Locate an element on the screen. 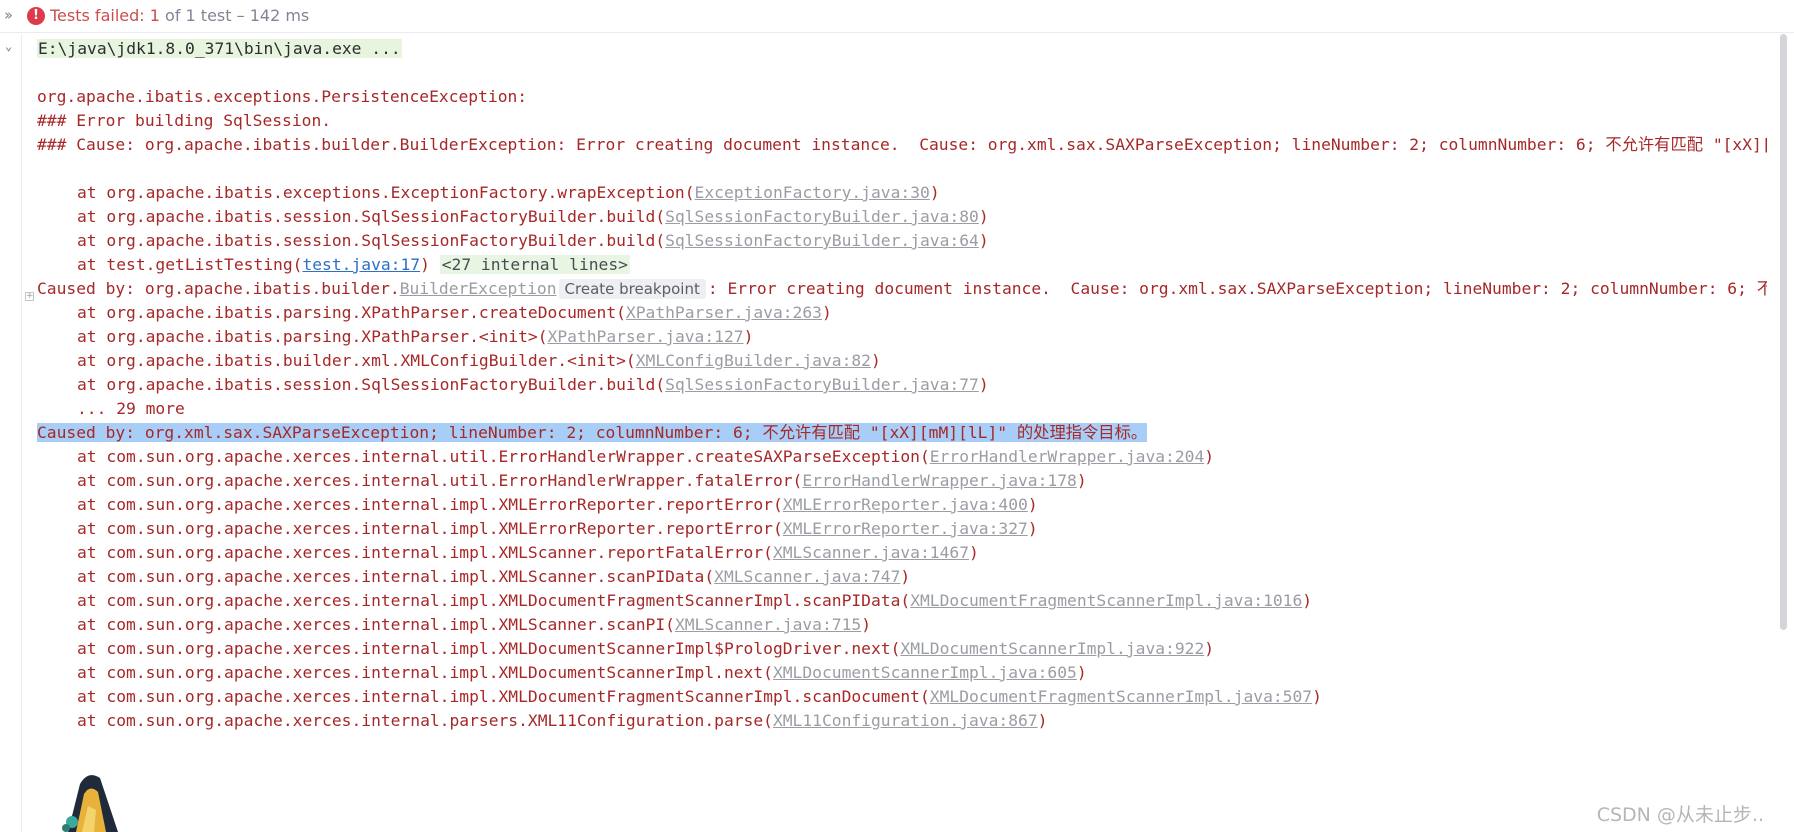  source-link: SqlSessionFactoryBuilder.java:64 is located at coordinates (822, 240).